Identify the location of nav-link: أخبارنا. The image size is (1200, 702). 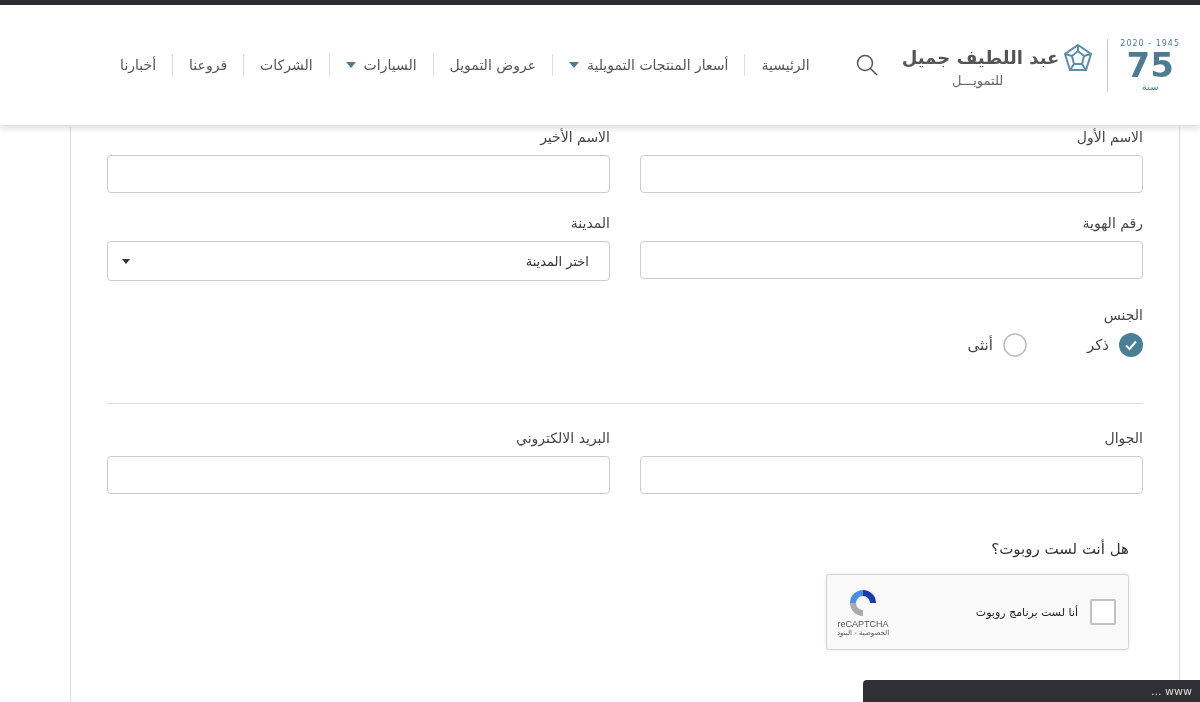
(138, 65).